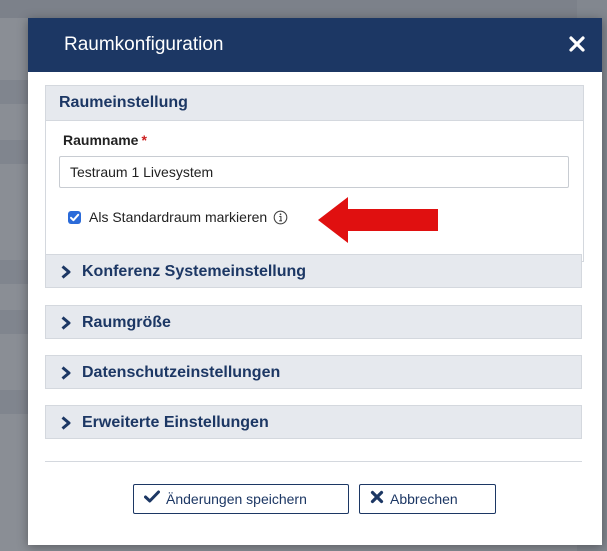  I want to click on accordion-label: Konferenz Systemeinstellung, so click(194, 271).